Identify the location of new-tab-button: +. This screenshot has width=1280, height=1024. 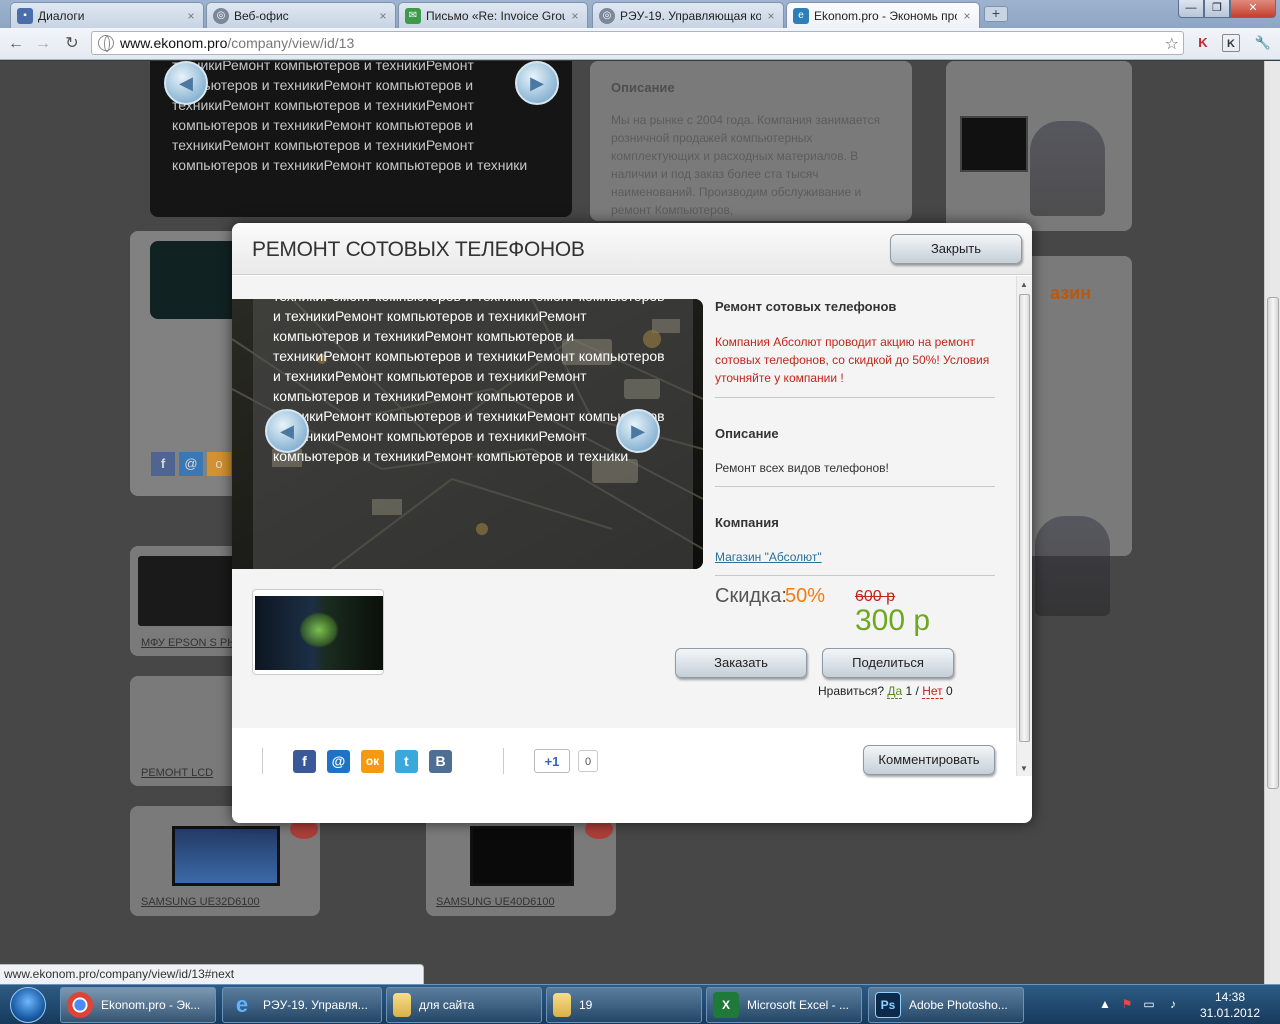
(996, 14).